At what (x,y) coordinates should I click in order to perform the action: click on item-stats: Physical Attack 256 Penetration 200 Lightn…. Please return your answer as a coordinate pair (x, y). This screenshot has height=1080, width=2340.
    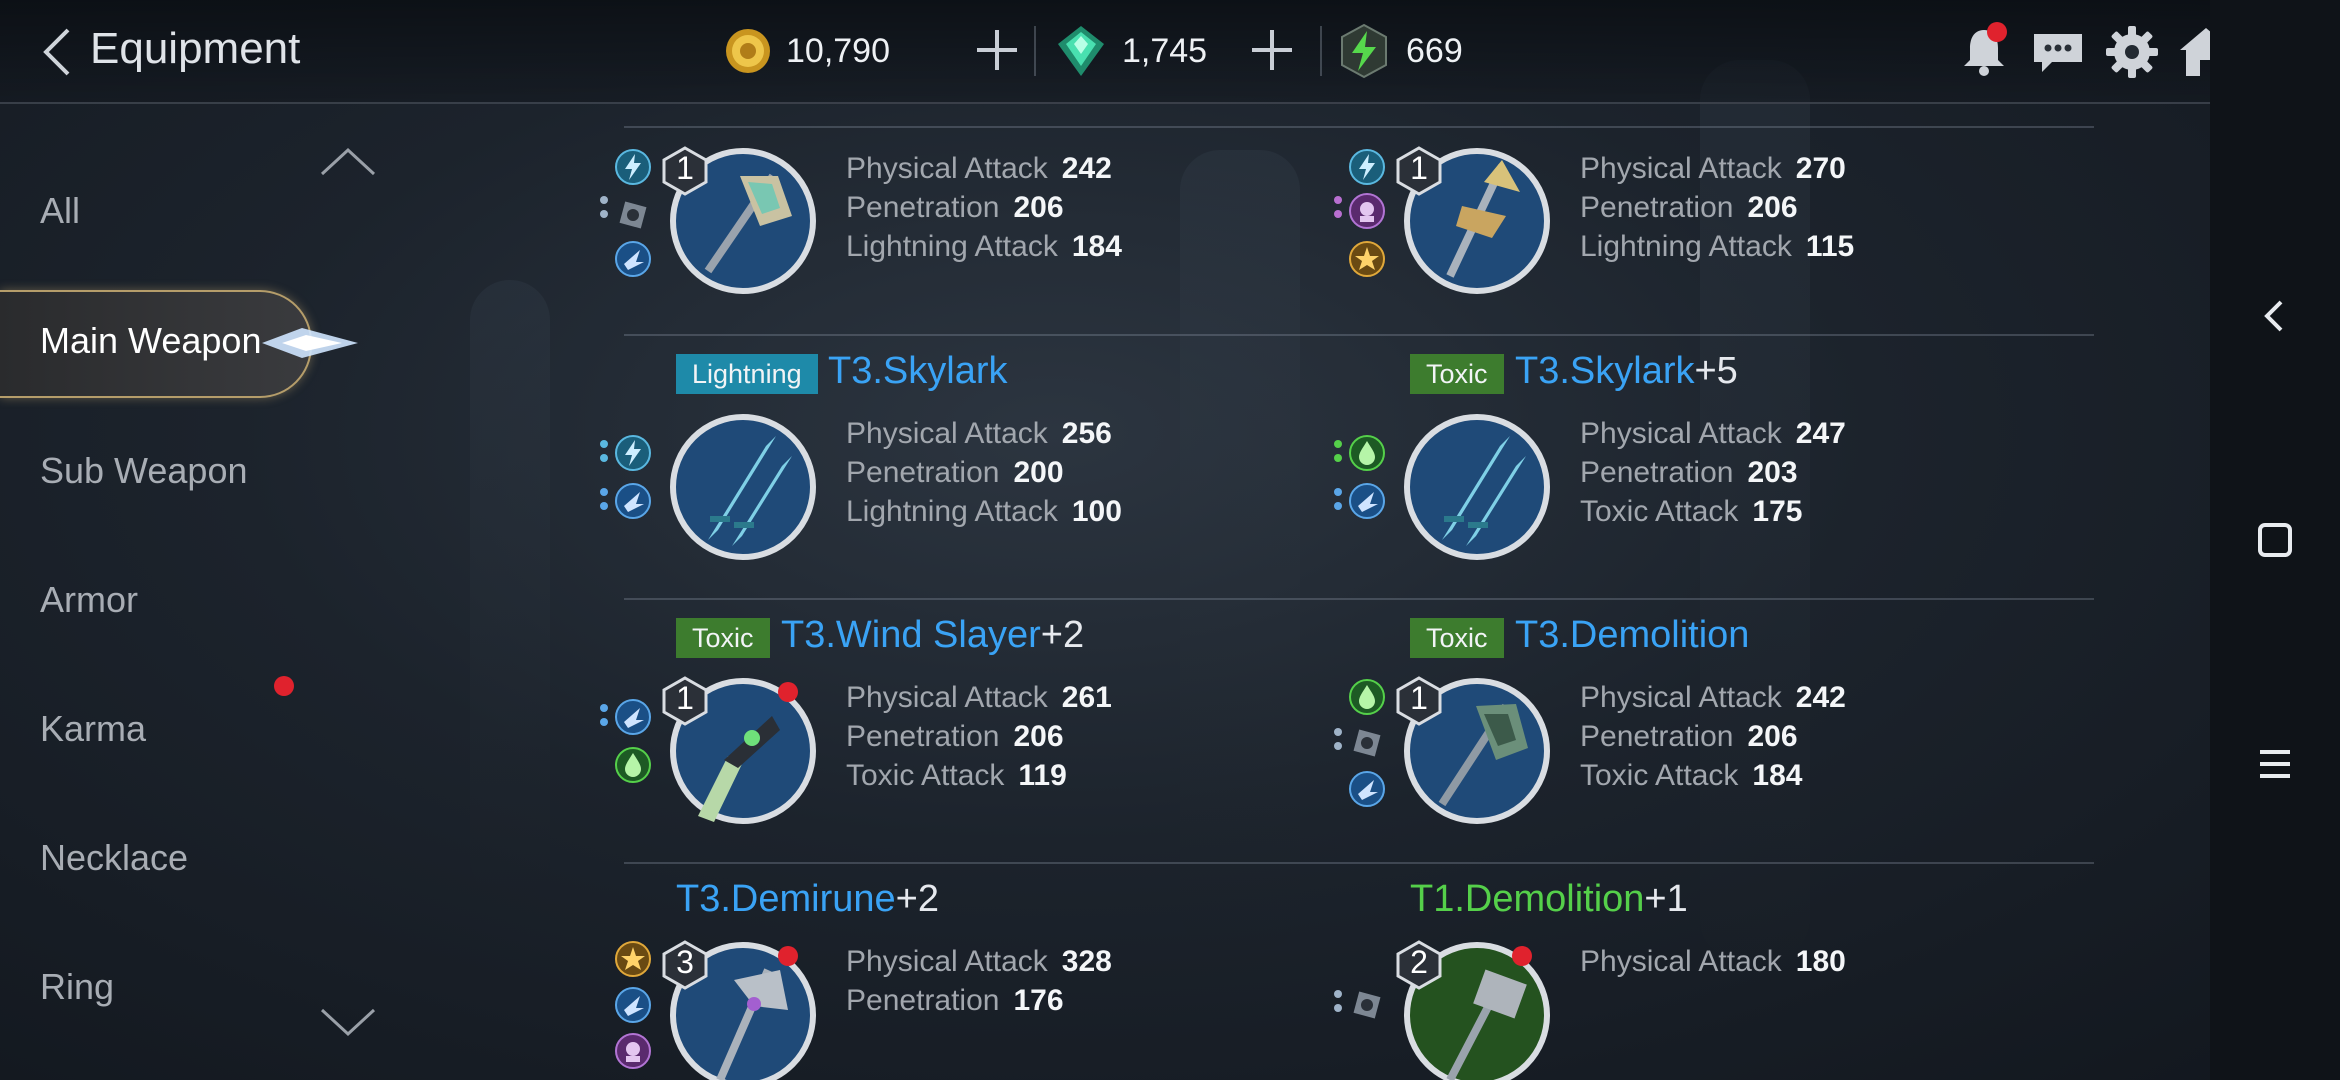
    Looking at the image, I should click on (984, 472).